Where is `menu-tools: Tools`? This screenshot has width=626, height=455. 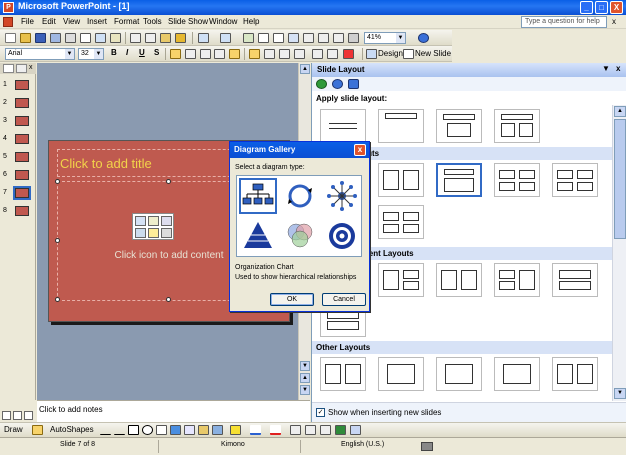
menu-tools: Tools is located at coordinates (152, 21).